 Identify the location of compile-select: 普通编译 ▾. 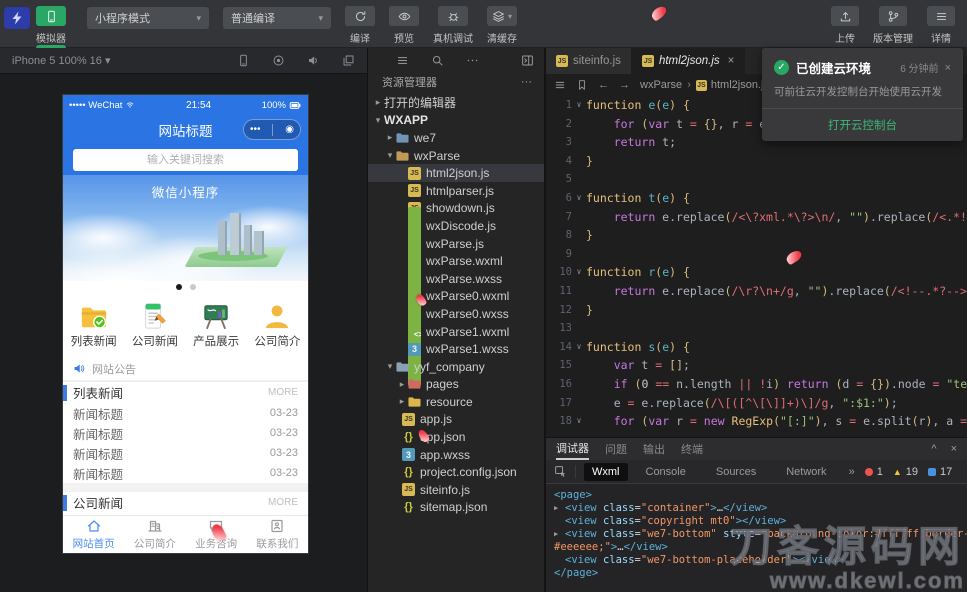
(277, 18).